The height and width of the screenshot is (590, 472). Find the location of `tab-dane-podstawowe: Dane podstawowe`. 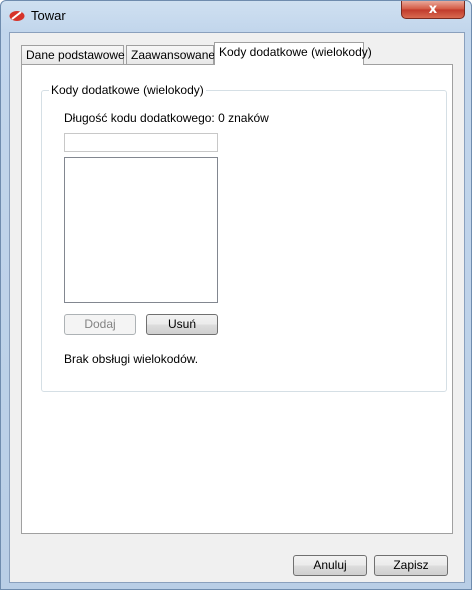

tab-dane-podstawowe: Dane podstawowe is located at coordinates (73, 54).